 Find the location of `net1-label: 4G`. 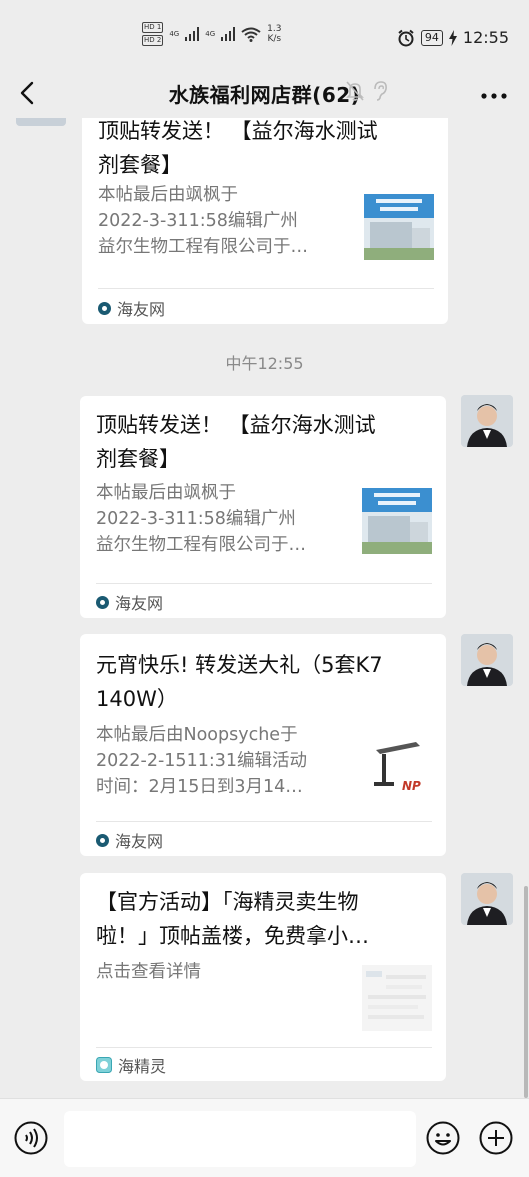

net1-label: 4G is located at coordinates (174, 34).